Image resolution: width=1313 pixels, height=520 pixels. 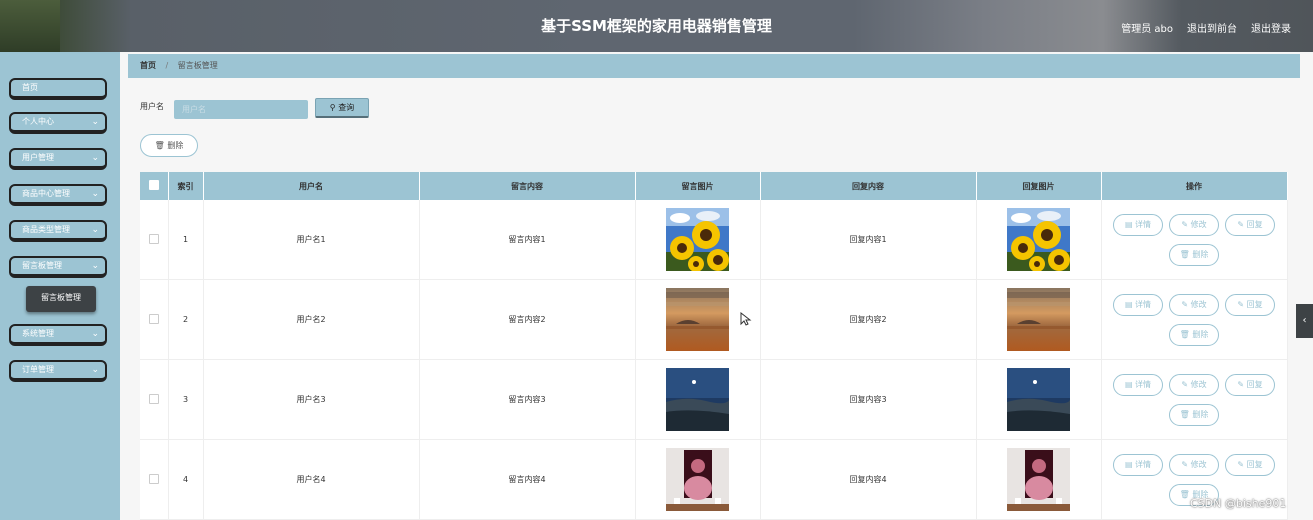 I want to click on sidebar-item-label: 留言板管理, so click(x=42, y=265).